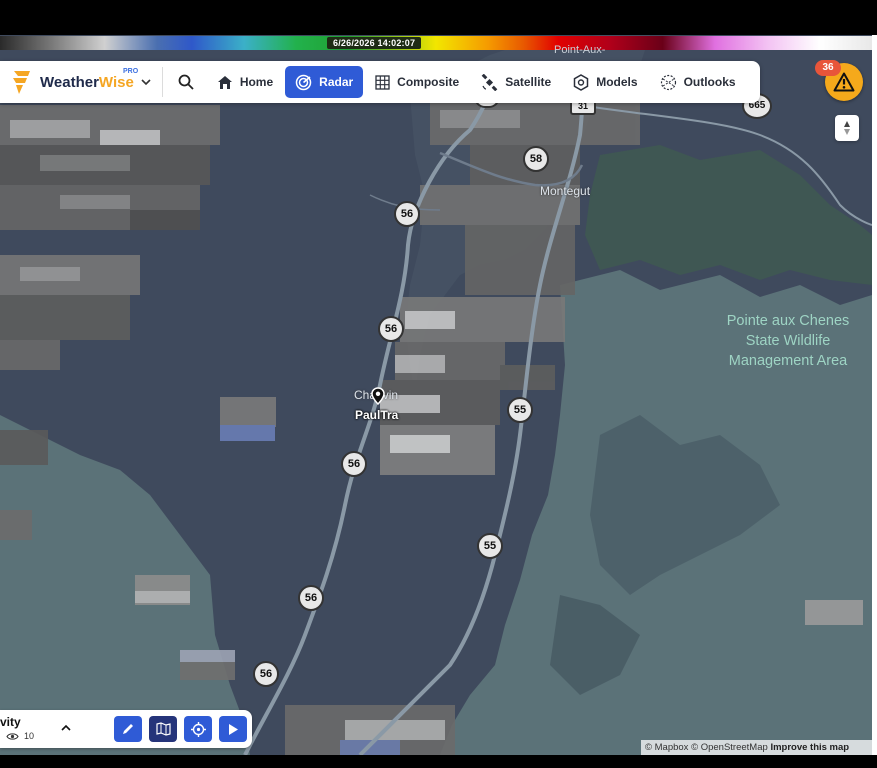  Describe the element at coordinates (66, 728) in the screenshot. I see `chevron-up-icon` at that location.